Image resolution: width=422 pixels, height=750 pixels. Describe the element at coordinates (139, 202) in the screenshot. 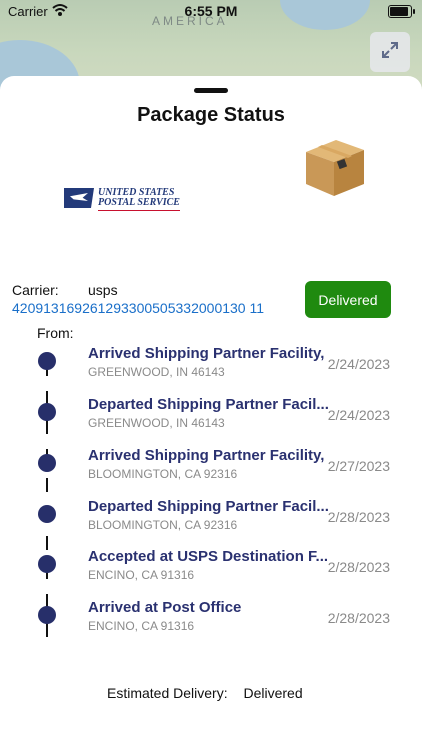

I see `usps-logo-line-2: POSTAL SERVICE` at that location.